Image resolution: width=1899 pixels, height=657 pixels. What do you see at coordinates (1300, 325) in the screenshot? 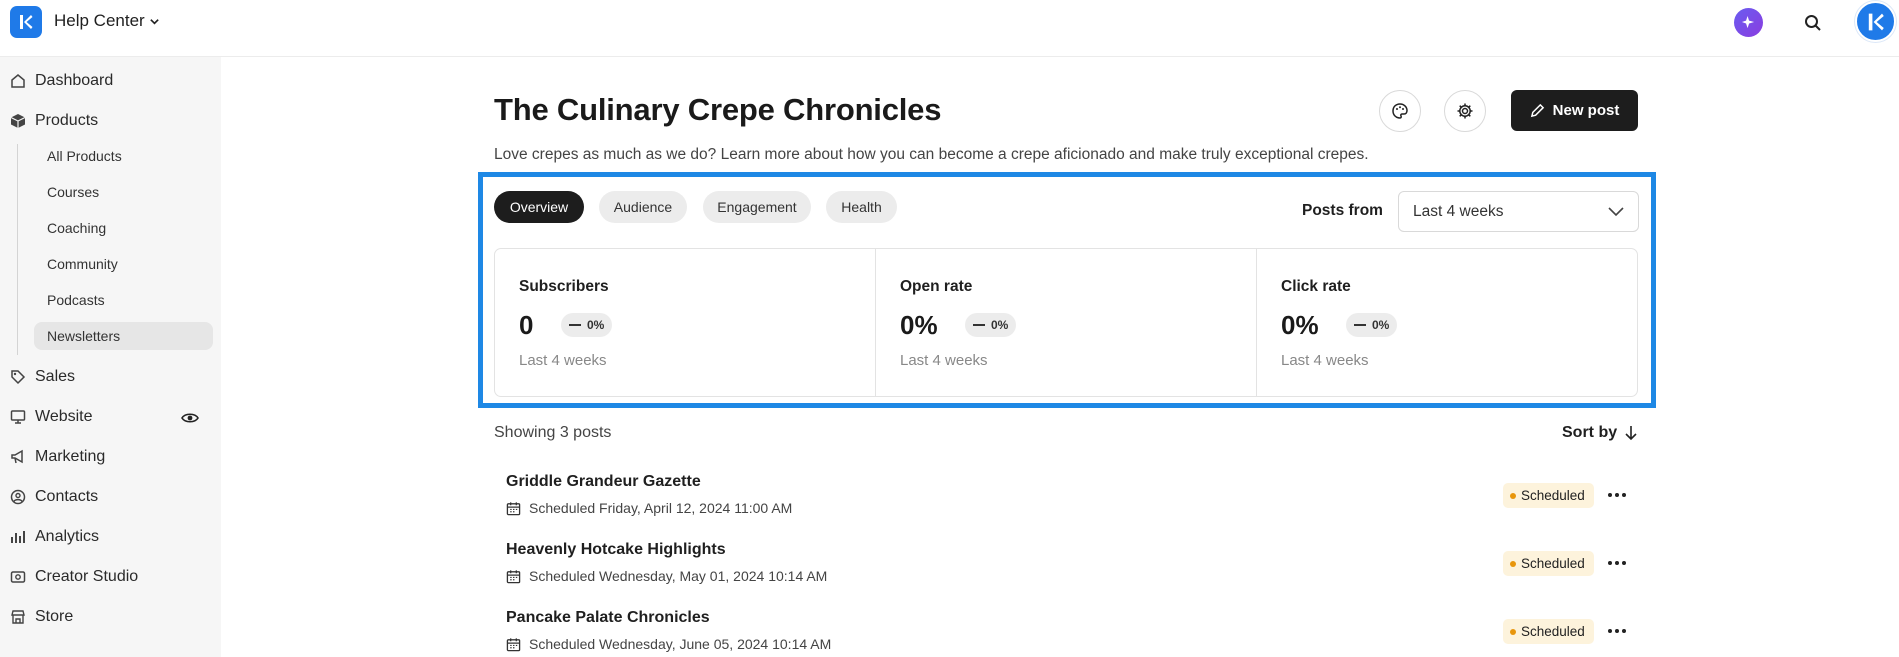
I see `stat-value: 0%` at bounding box center [1300, 325].